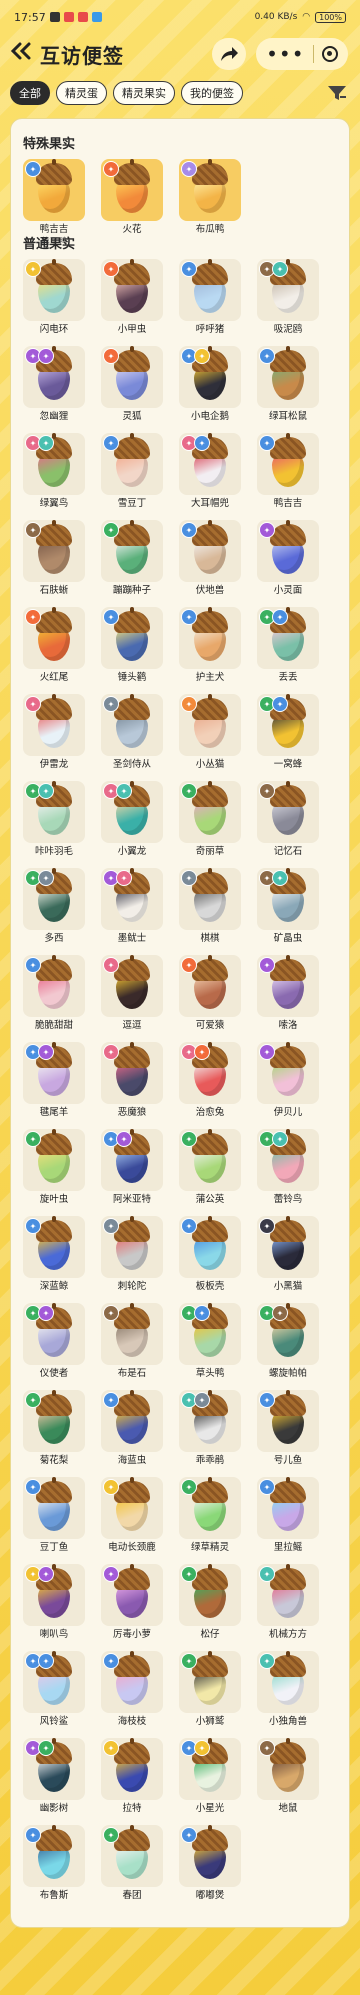 The width and height of the screenshot is (360, 1995). I want to click on fruit-item: ✦ 蒲公英, so click(210, 1167).